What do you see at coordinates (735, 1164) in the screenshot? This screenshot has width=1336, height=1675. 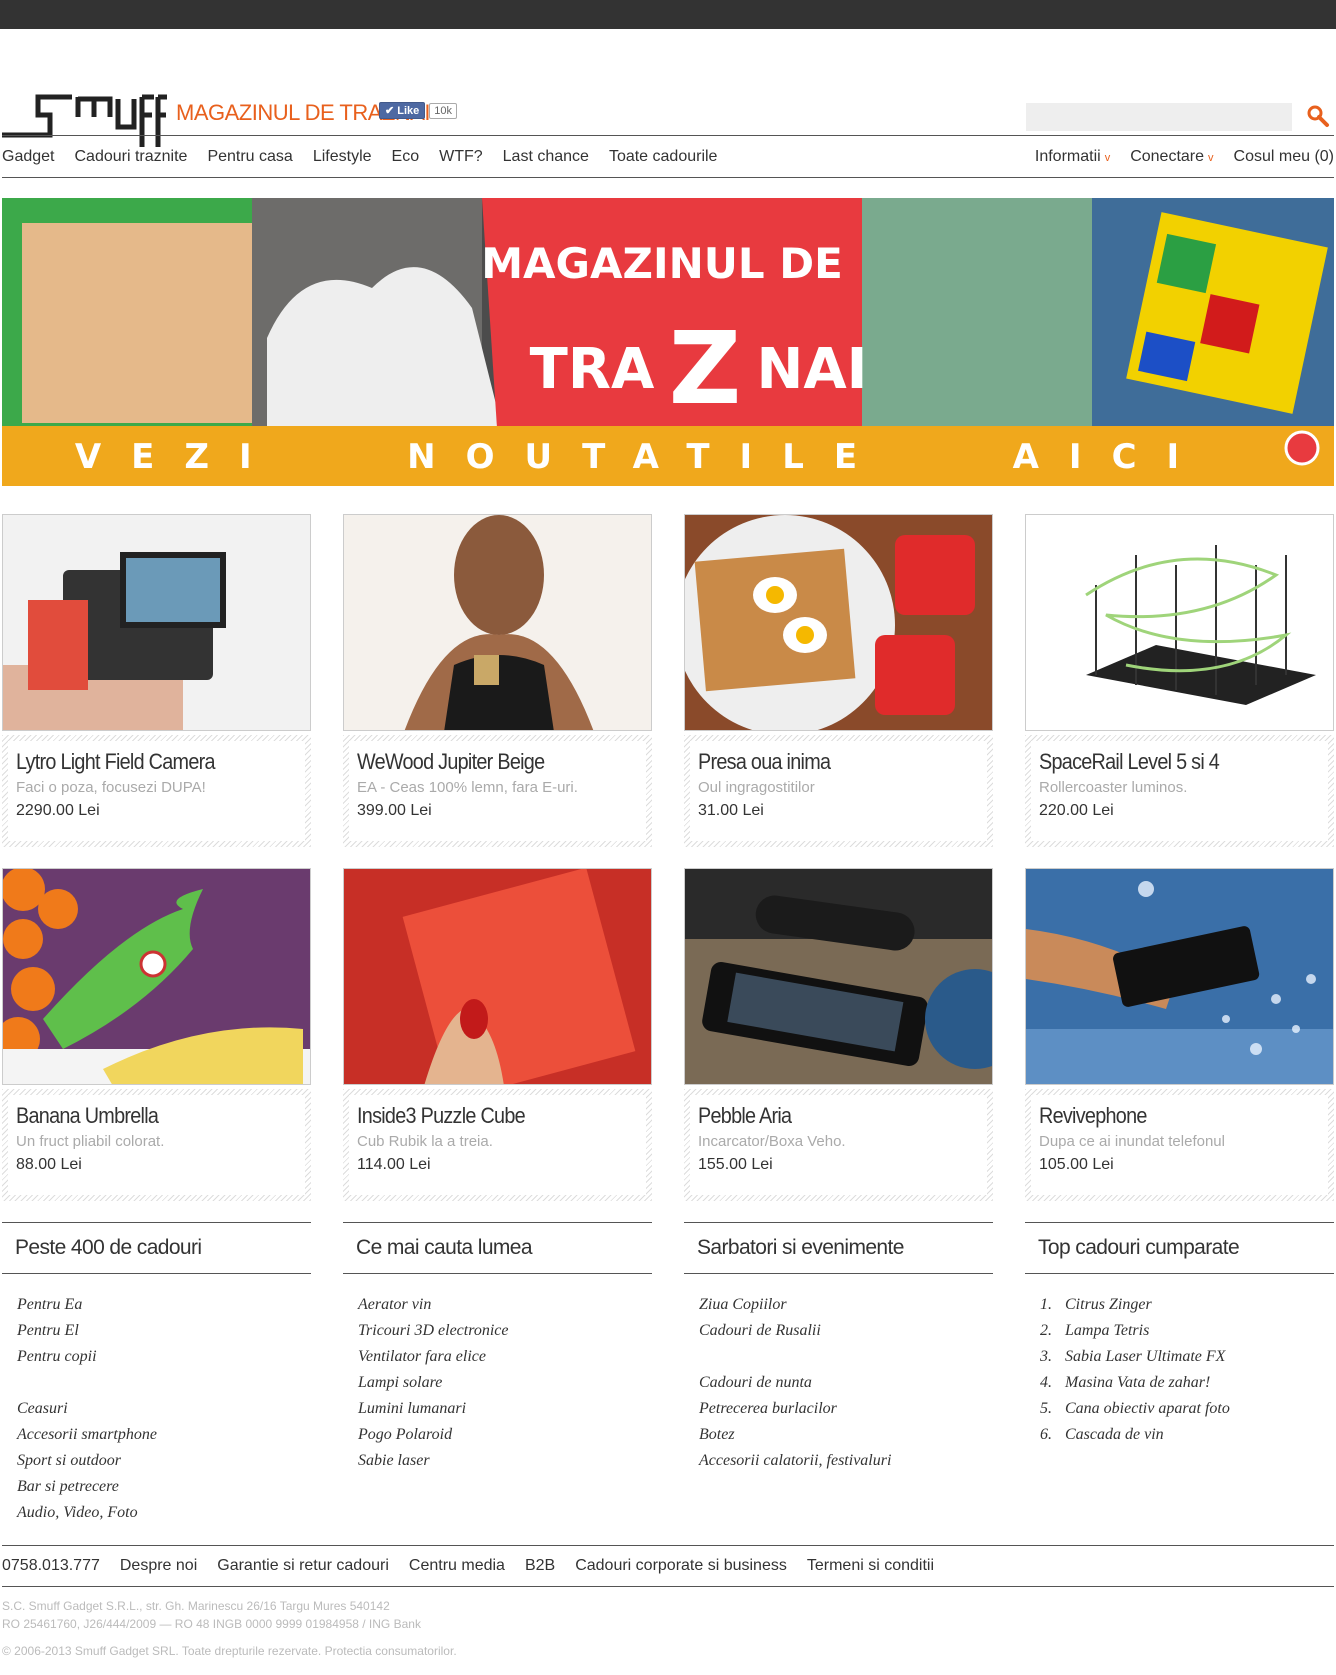 I see `product-price: 155.00 Lei` at bounding box center [735, 1164].